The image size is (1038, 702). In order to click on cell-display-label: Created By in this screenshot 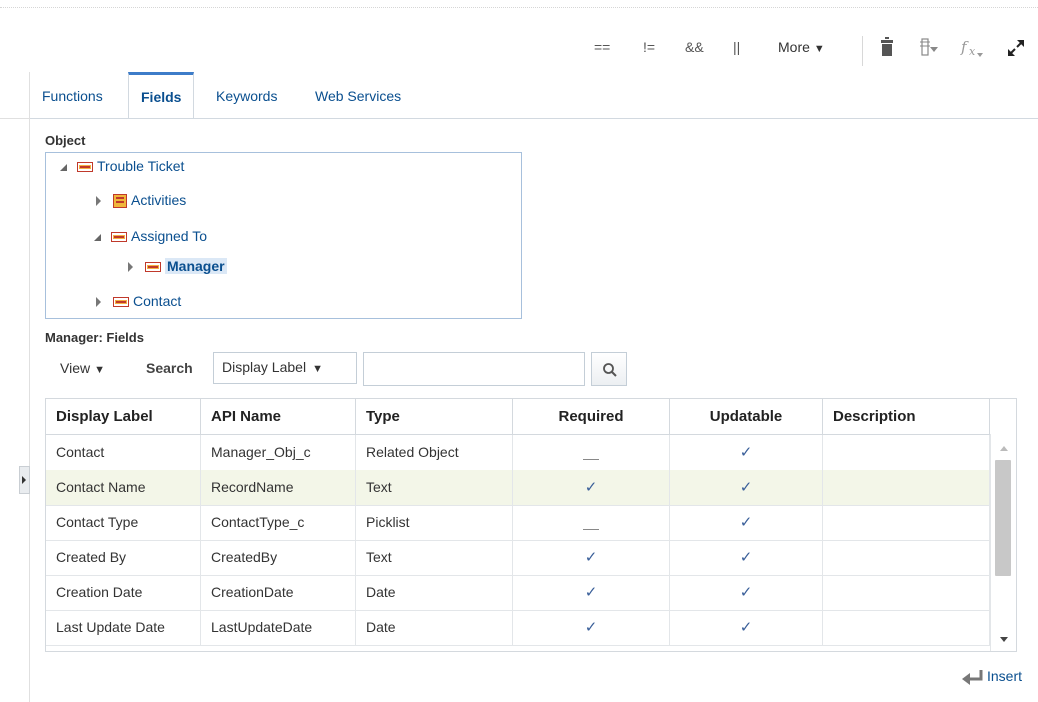, I will do `click(123, 557)`.